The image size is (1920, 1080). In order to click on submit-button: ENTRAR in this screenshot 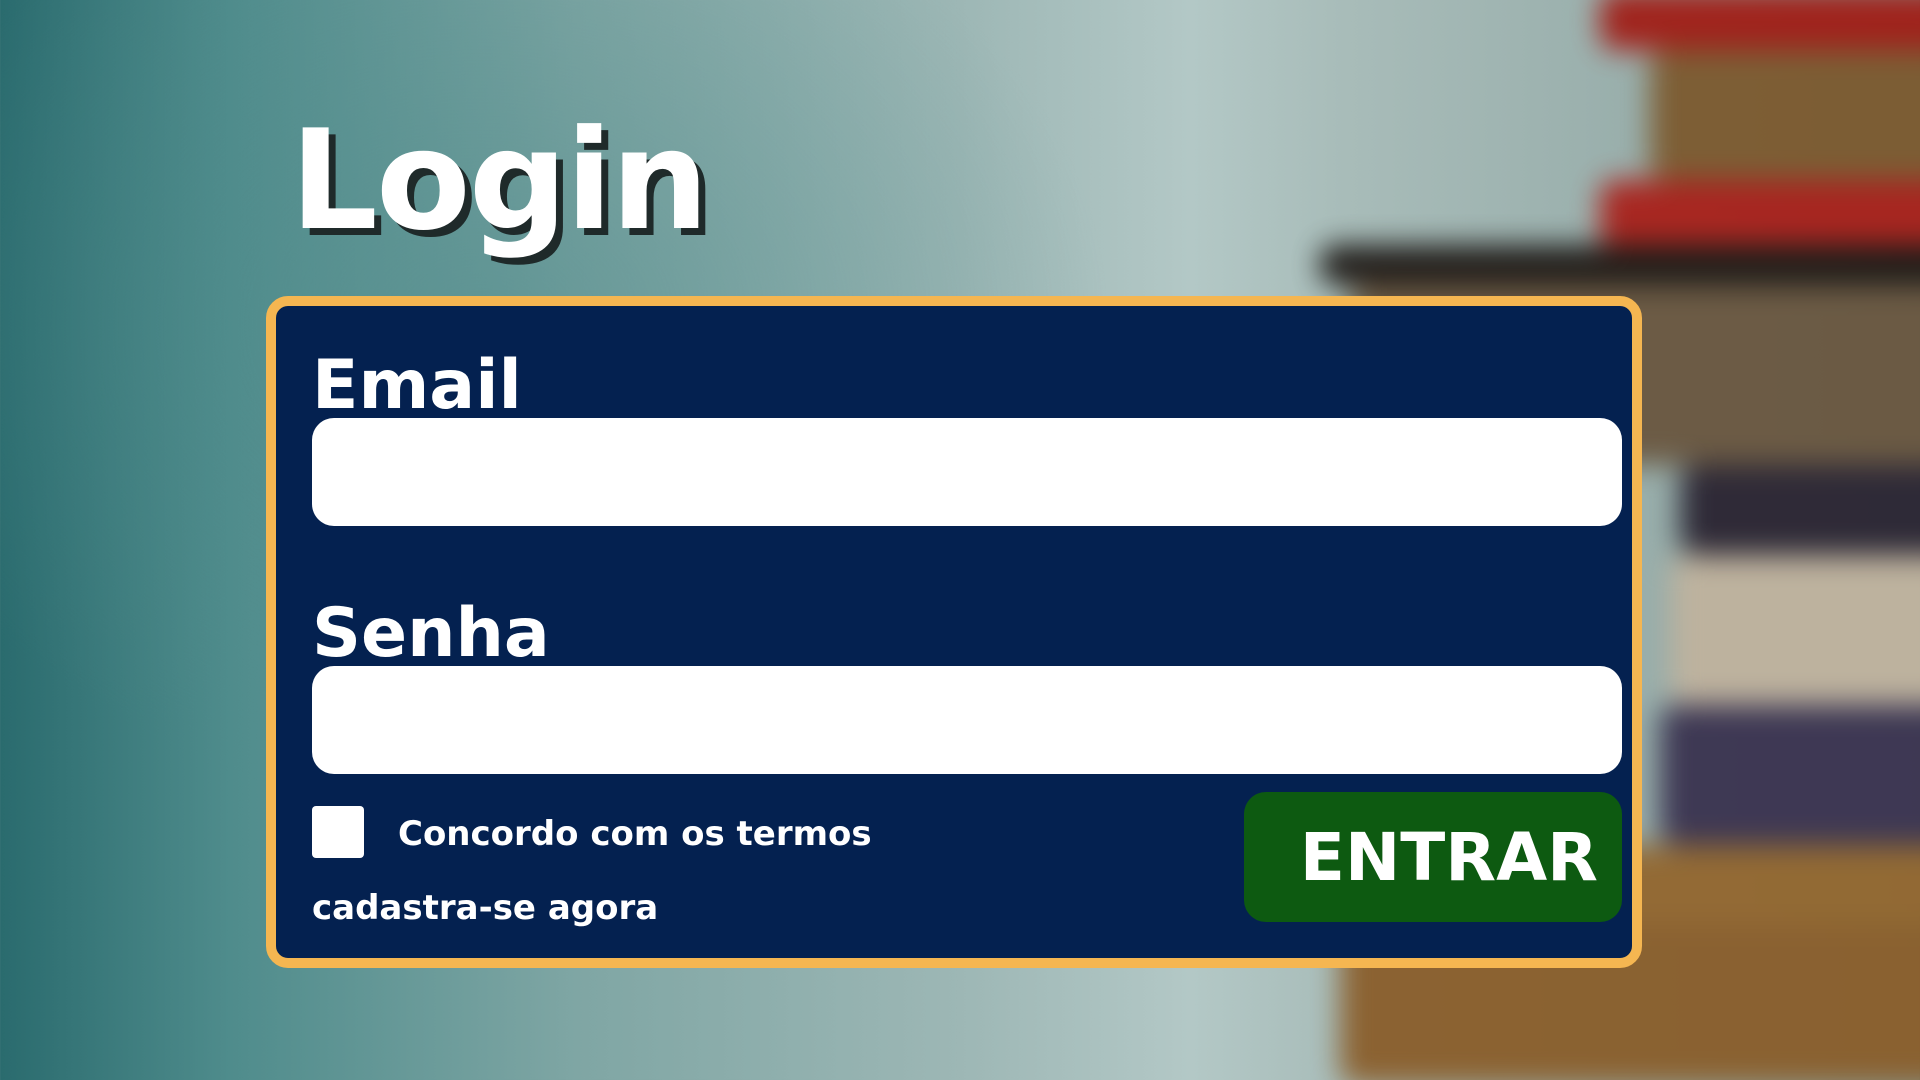, I will do `click(1433, 857)`.